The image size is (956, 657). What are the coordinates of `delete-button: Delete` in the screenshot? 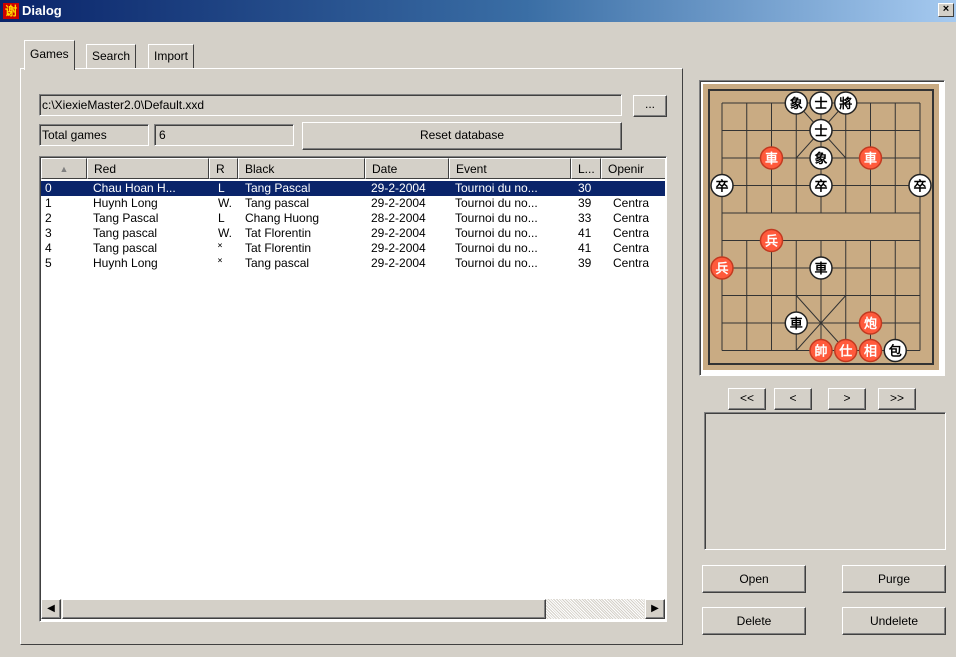 It's located at (754, 621).